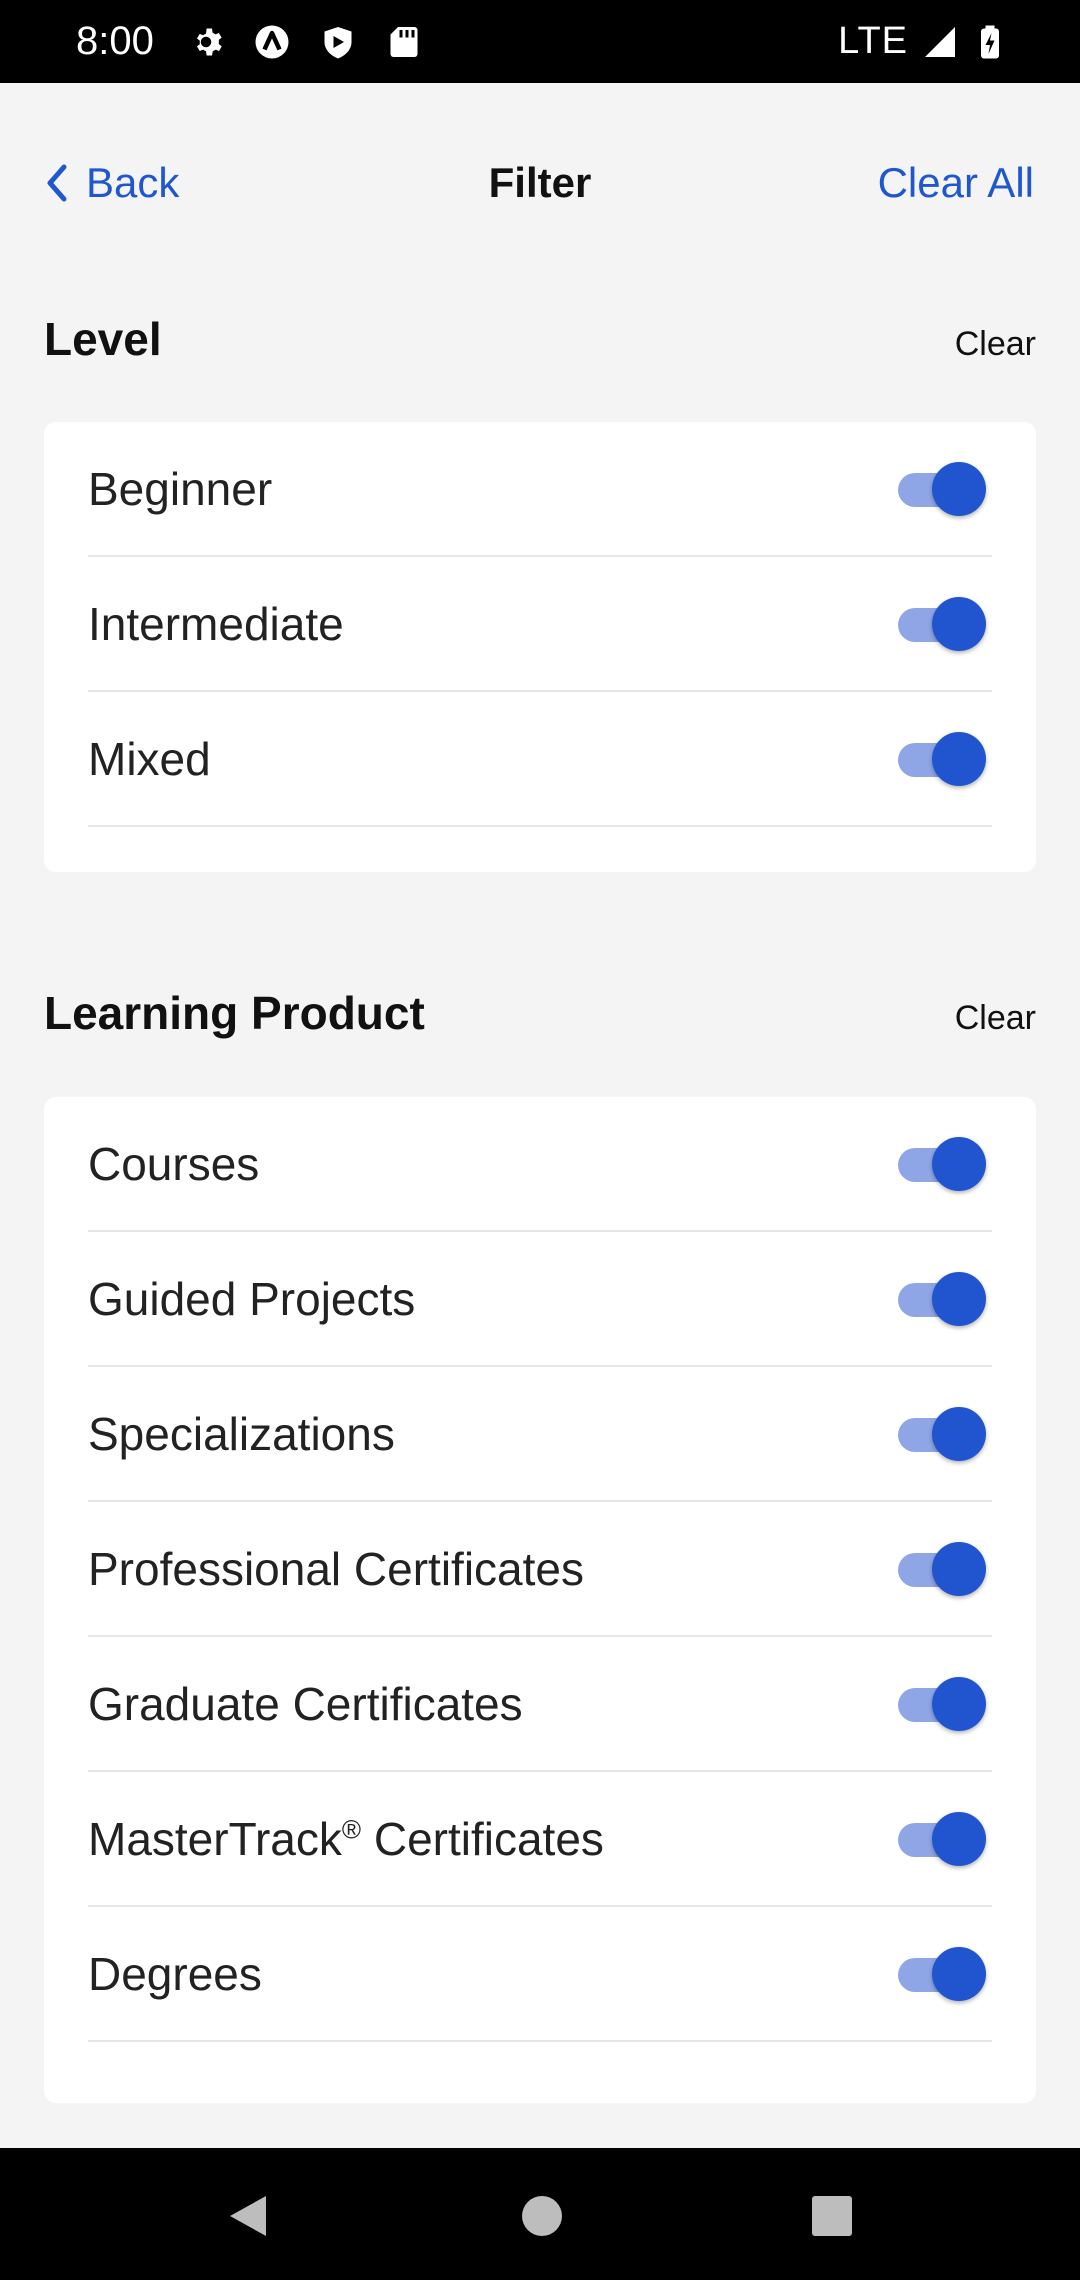  I want to click on filter-label: Graduate Certificates, so click(305, 1703).